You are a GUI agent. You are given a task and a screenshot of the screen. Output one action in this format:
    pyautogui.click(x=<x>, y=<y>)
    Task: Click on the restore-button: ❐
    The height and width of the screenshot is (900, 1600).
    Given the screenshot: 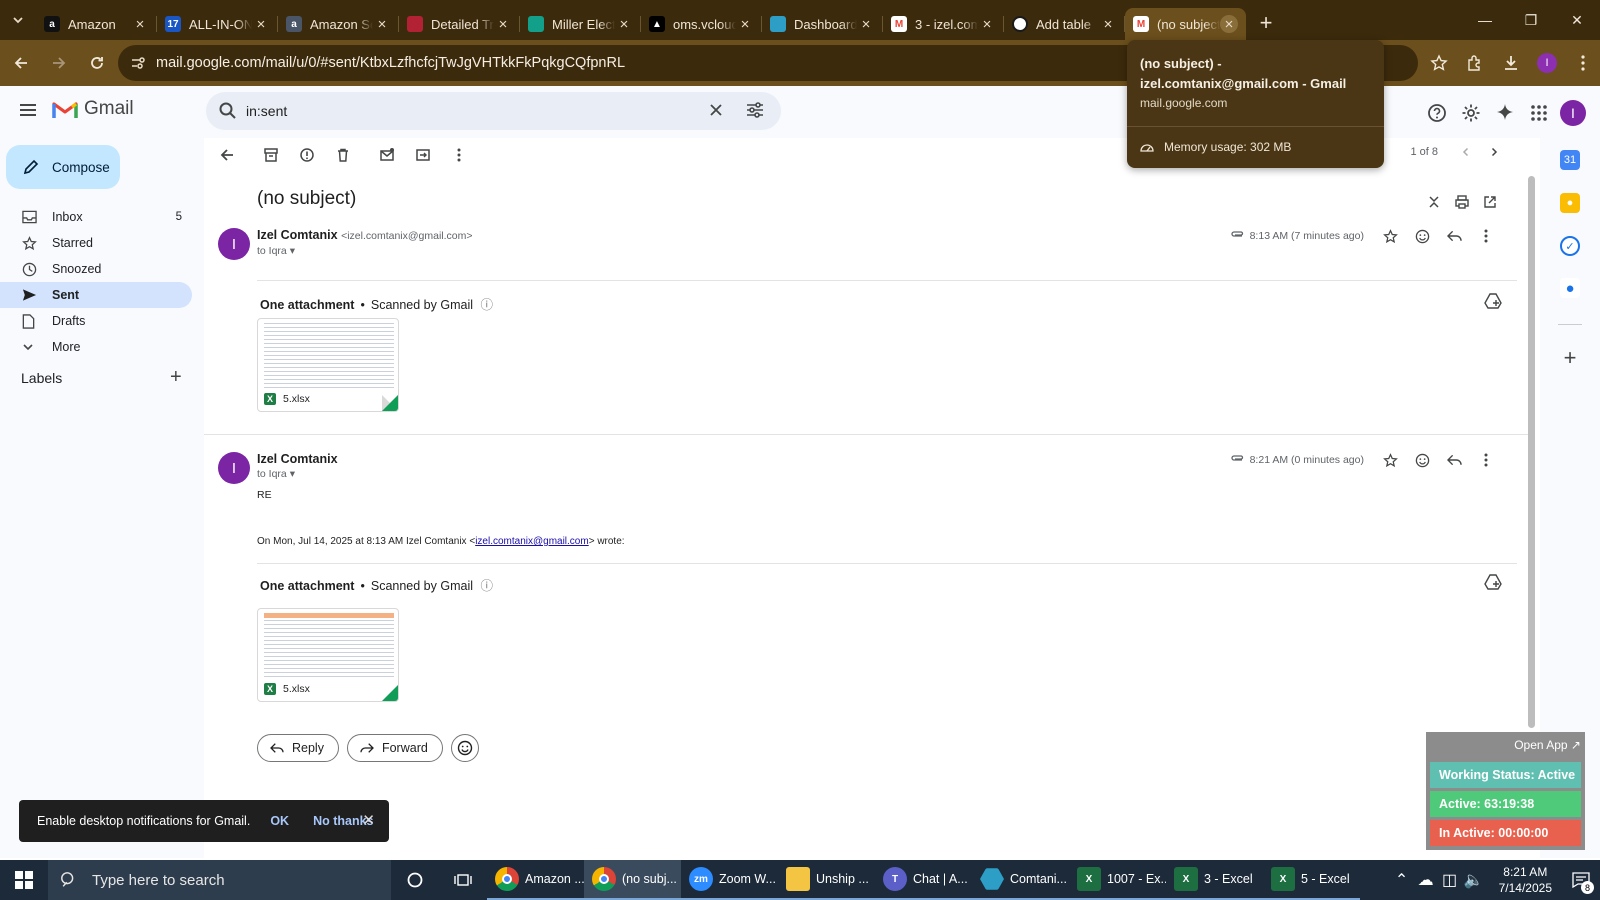 What is the action you would take?
    pyautogui.click(x=1531, y=20)
    